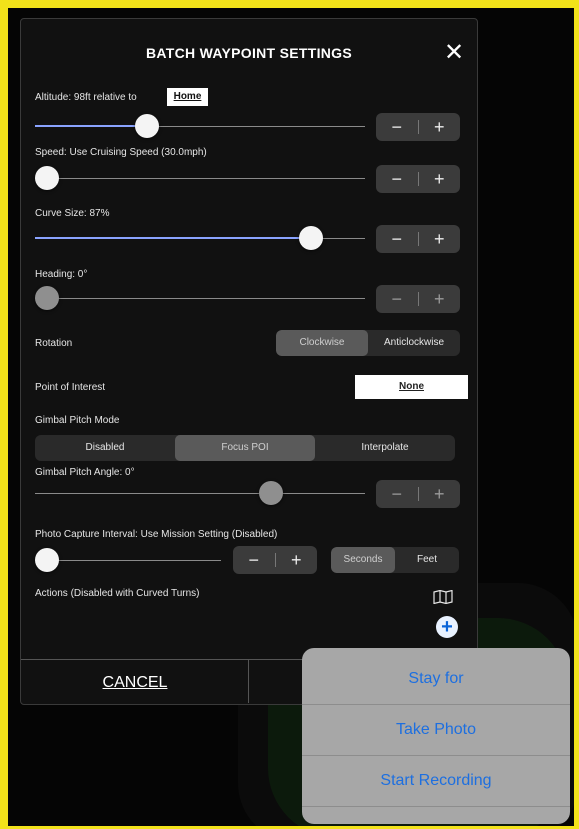  Describe the element at coordinates (54, 343) in the screenshot. I see `rotation-label: Rotation` at that location.